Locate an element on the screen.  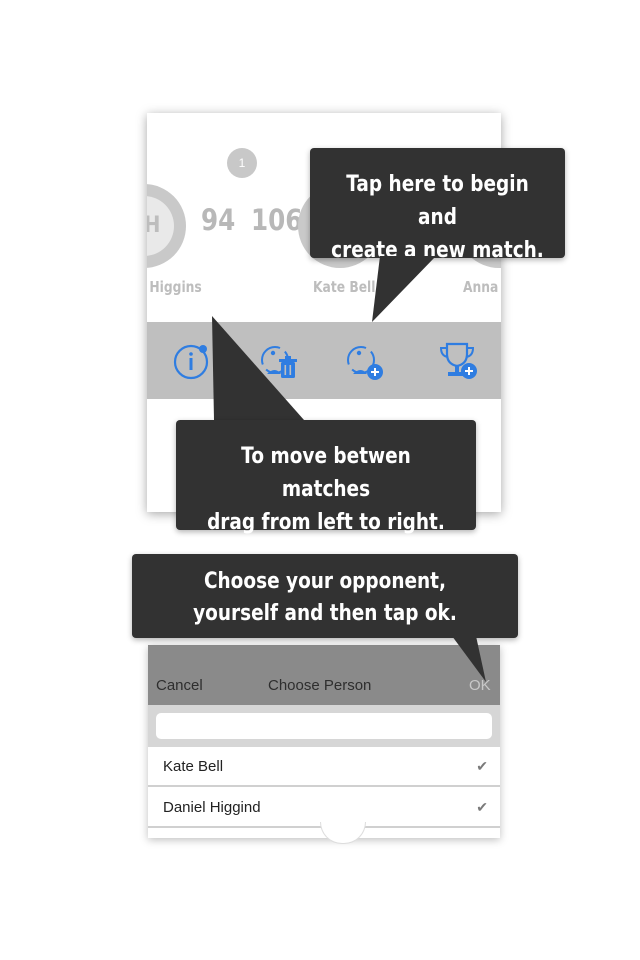
underlying-avatar-edge is located at coordinates (343, 833).